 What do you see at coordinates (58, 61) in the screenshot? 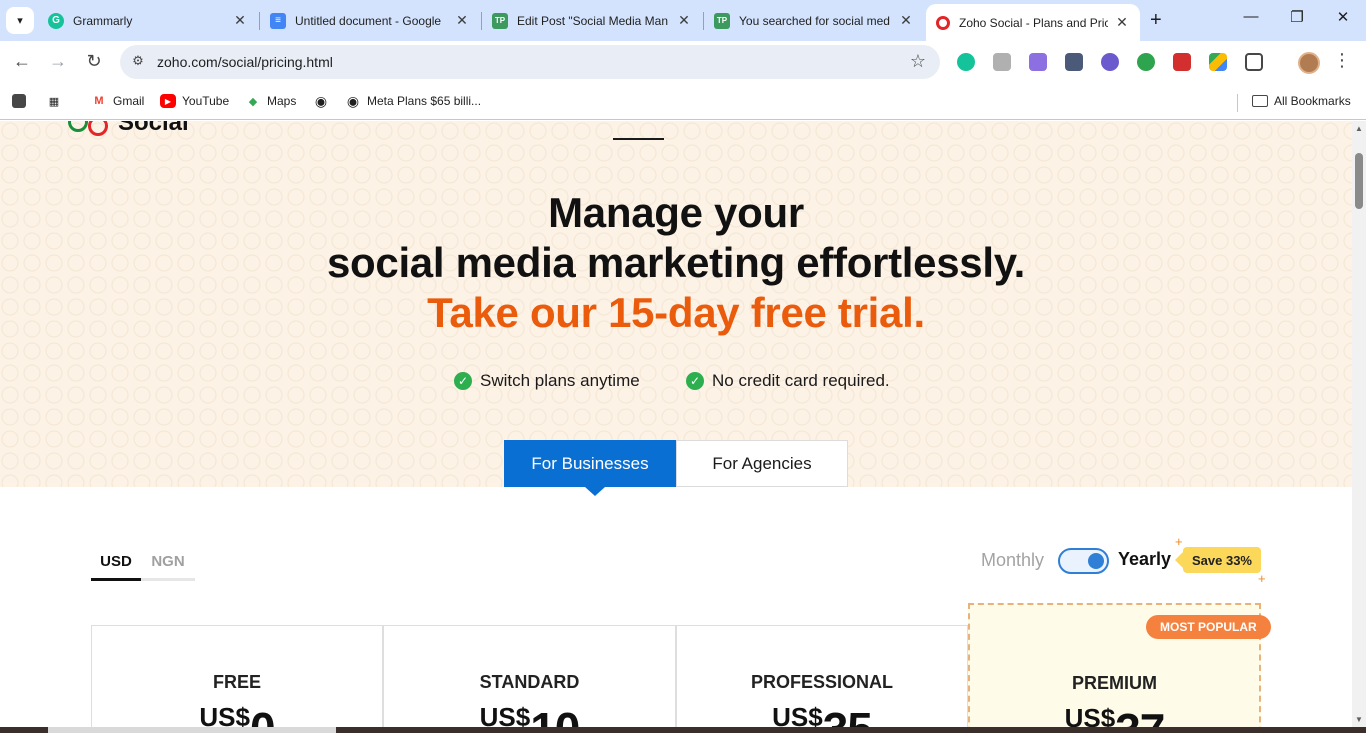
I see `forward-arrow-icon: →` at bounding box center [58, 61].